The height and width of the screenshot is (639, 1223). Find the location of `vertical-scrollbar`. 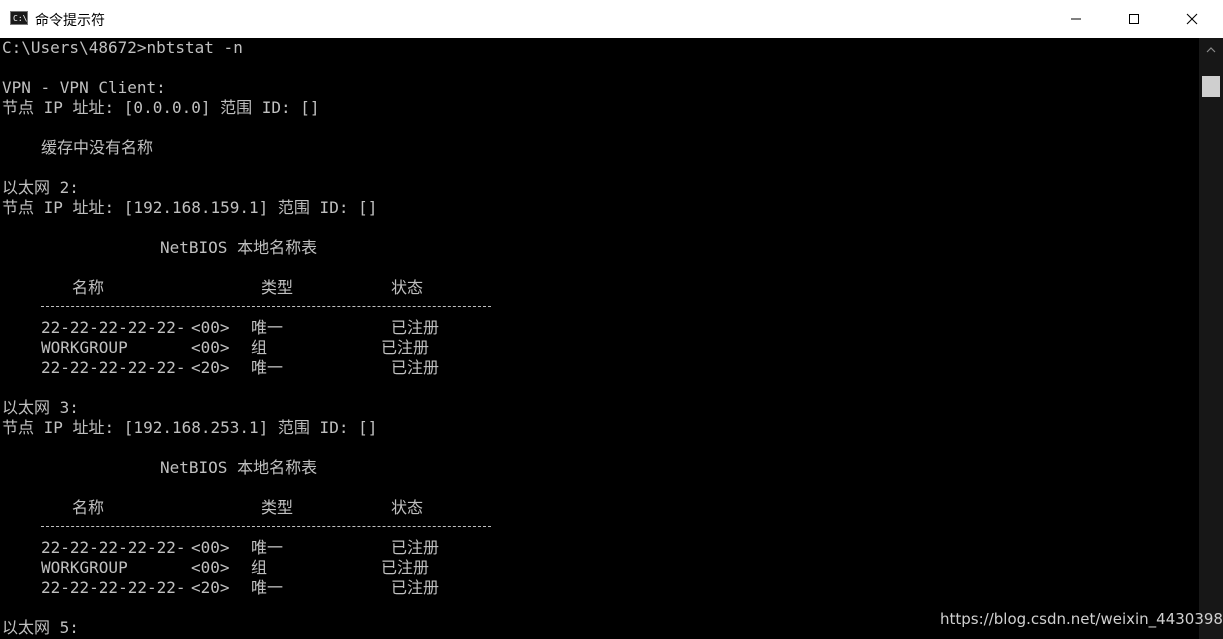

vertical-scrollbar is located at coordinates (1211, 338).